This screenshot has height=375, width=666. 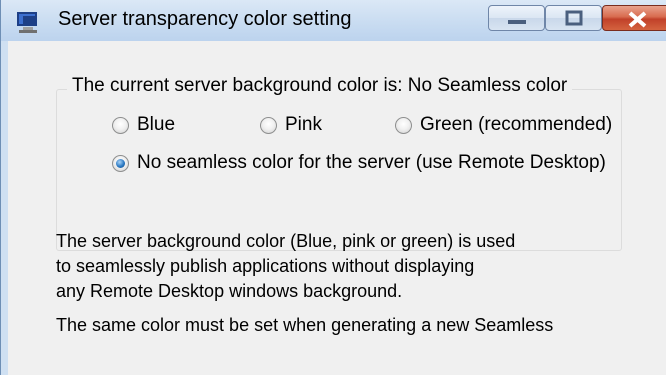 I want to click on radio-pink-label: Pink, so click(x=303, y=124).